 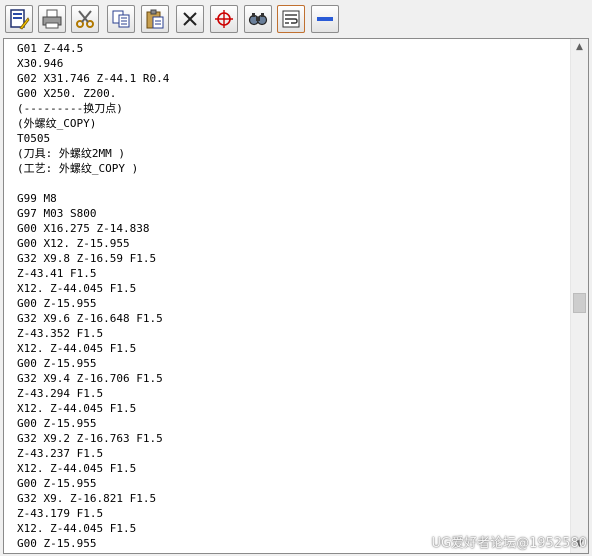 I want to click on code-line: G00 X16.275 Z-14.838, so click(x=83, y=228).